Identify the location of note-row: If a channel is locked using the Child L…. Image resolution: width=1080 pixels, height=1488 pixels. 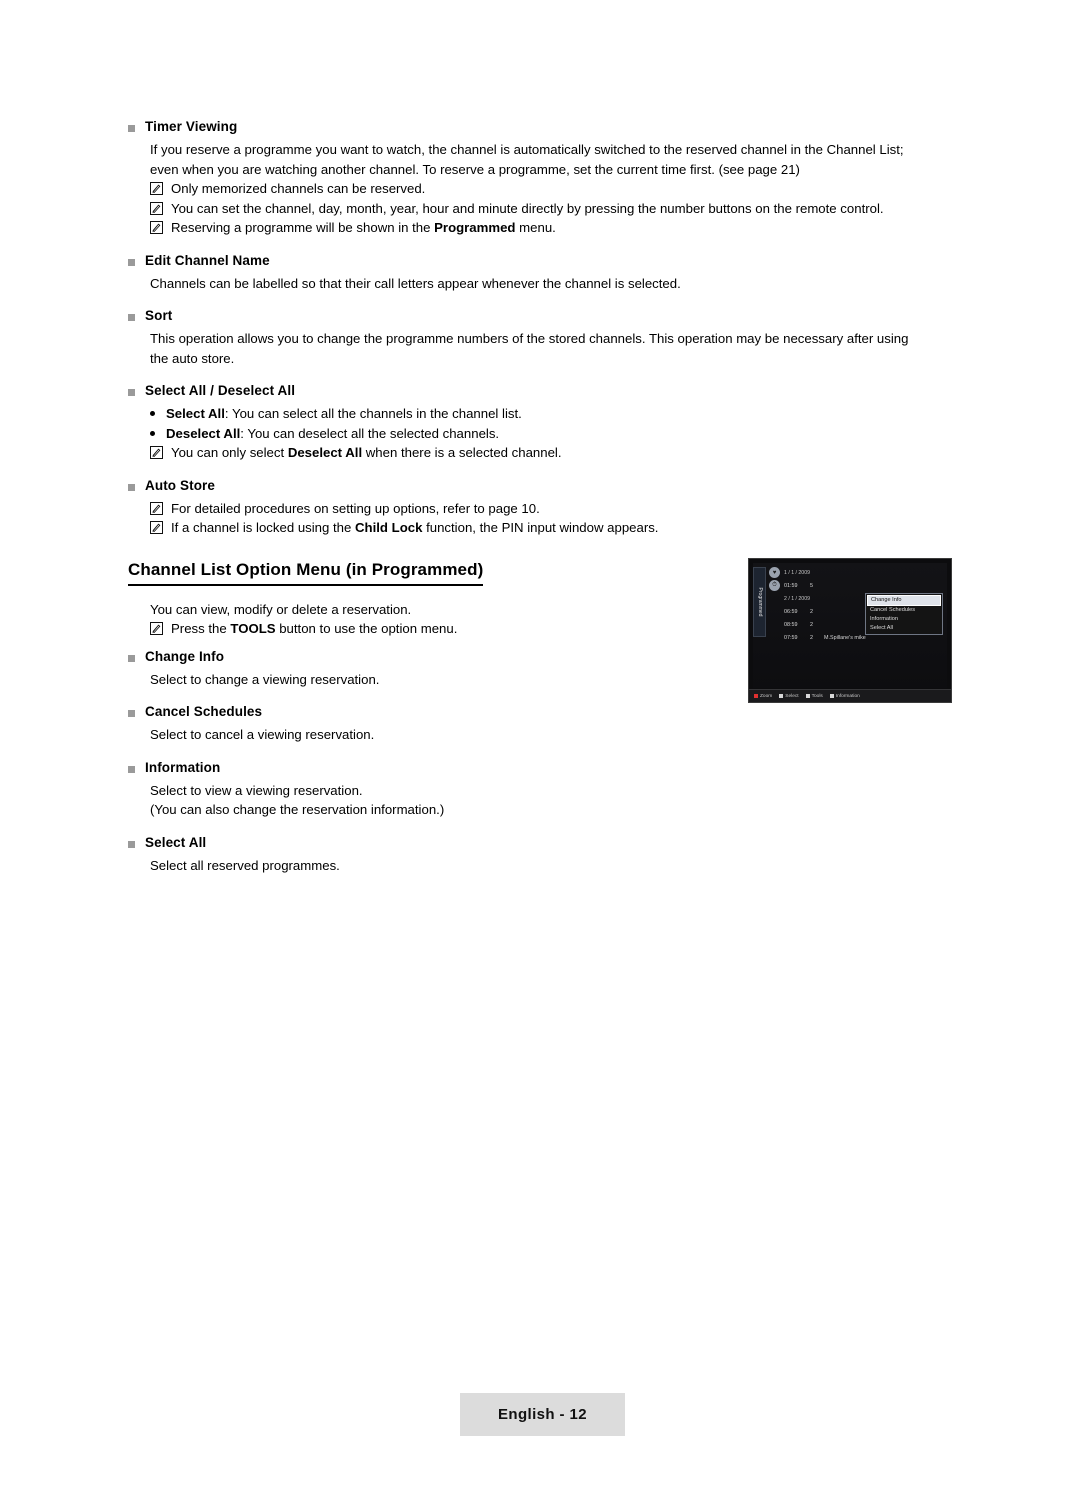
(551, 528).